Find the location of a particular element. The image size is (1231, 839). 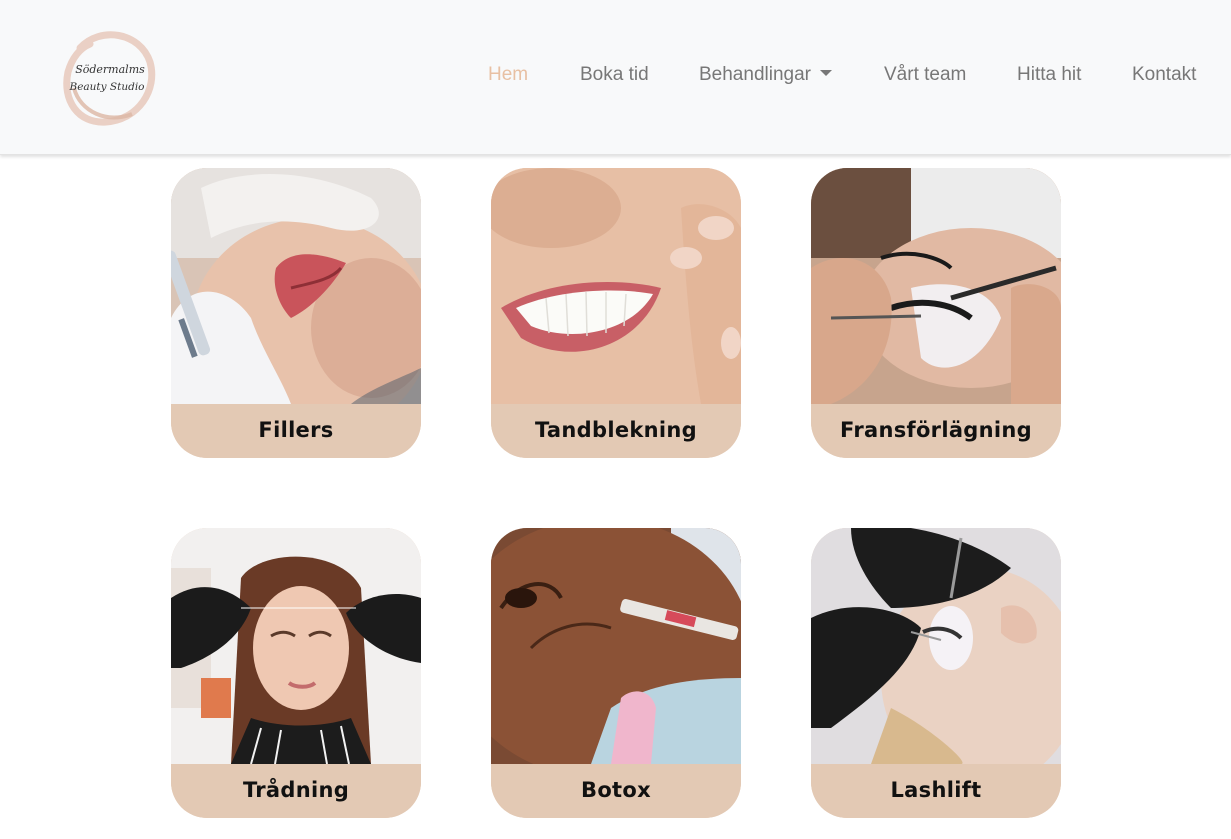

treatment-card-tradning: Trådning is located at coordinates (296, 673).